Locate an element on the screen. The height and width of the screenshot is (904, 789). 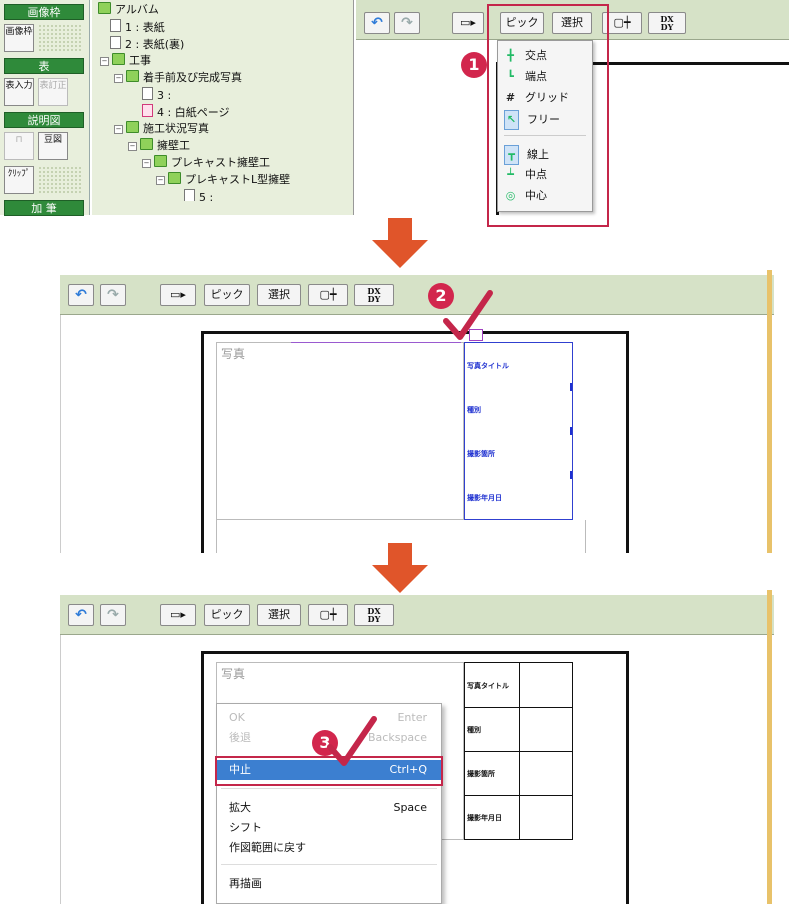
tree-item: 2 : 表紙(裏) is located at coordinates (147, 44).